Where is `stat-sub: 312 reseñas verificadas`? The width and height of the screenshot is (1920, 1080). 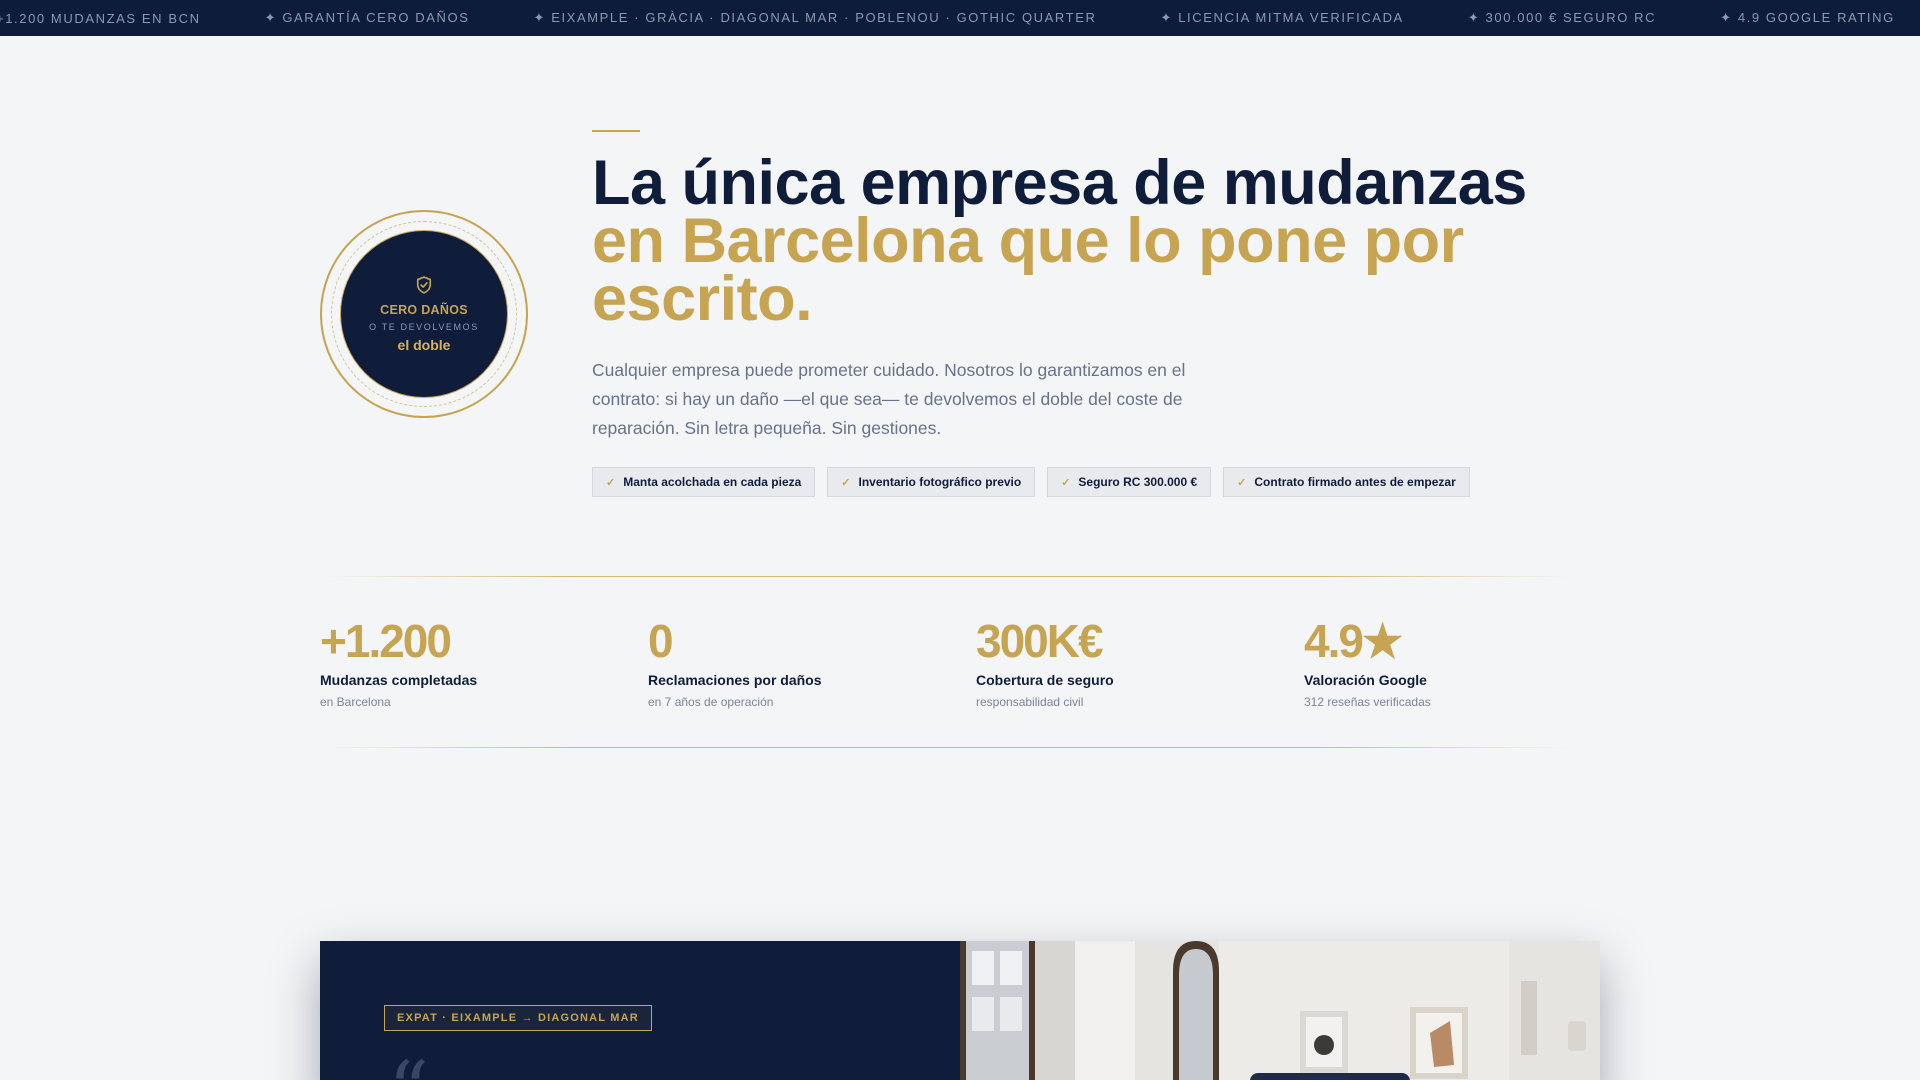
stat-sub: 312 reseñas verificadas is located at coordinates (1367, 702).